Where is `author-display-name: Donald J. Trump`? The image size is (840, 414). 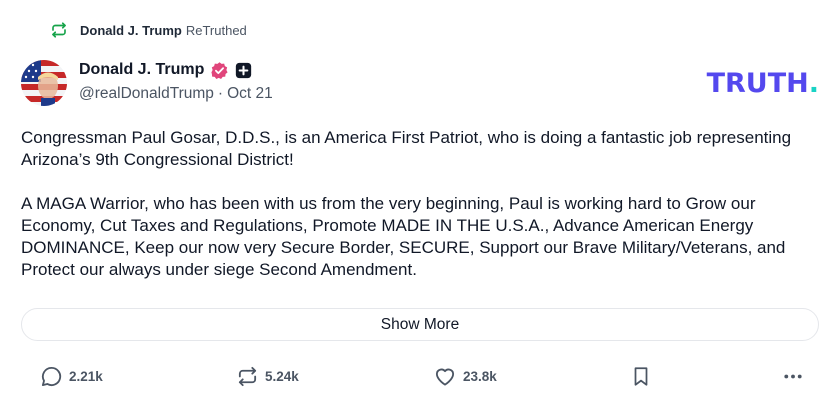
author-display-name: Donald J. Trump is located at coordinates (141, 70).